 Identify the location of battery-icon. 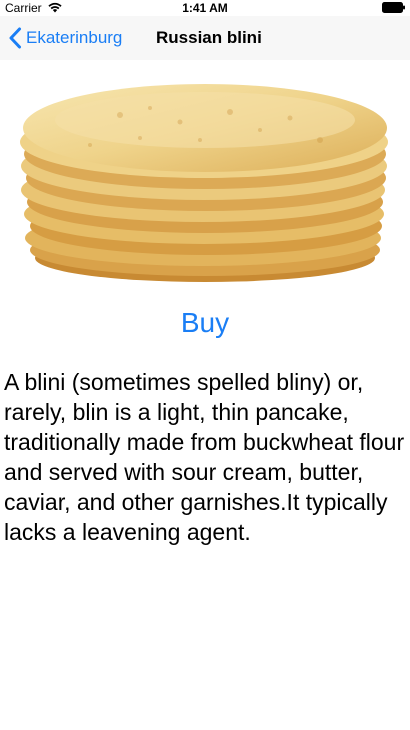
(393, 7).